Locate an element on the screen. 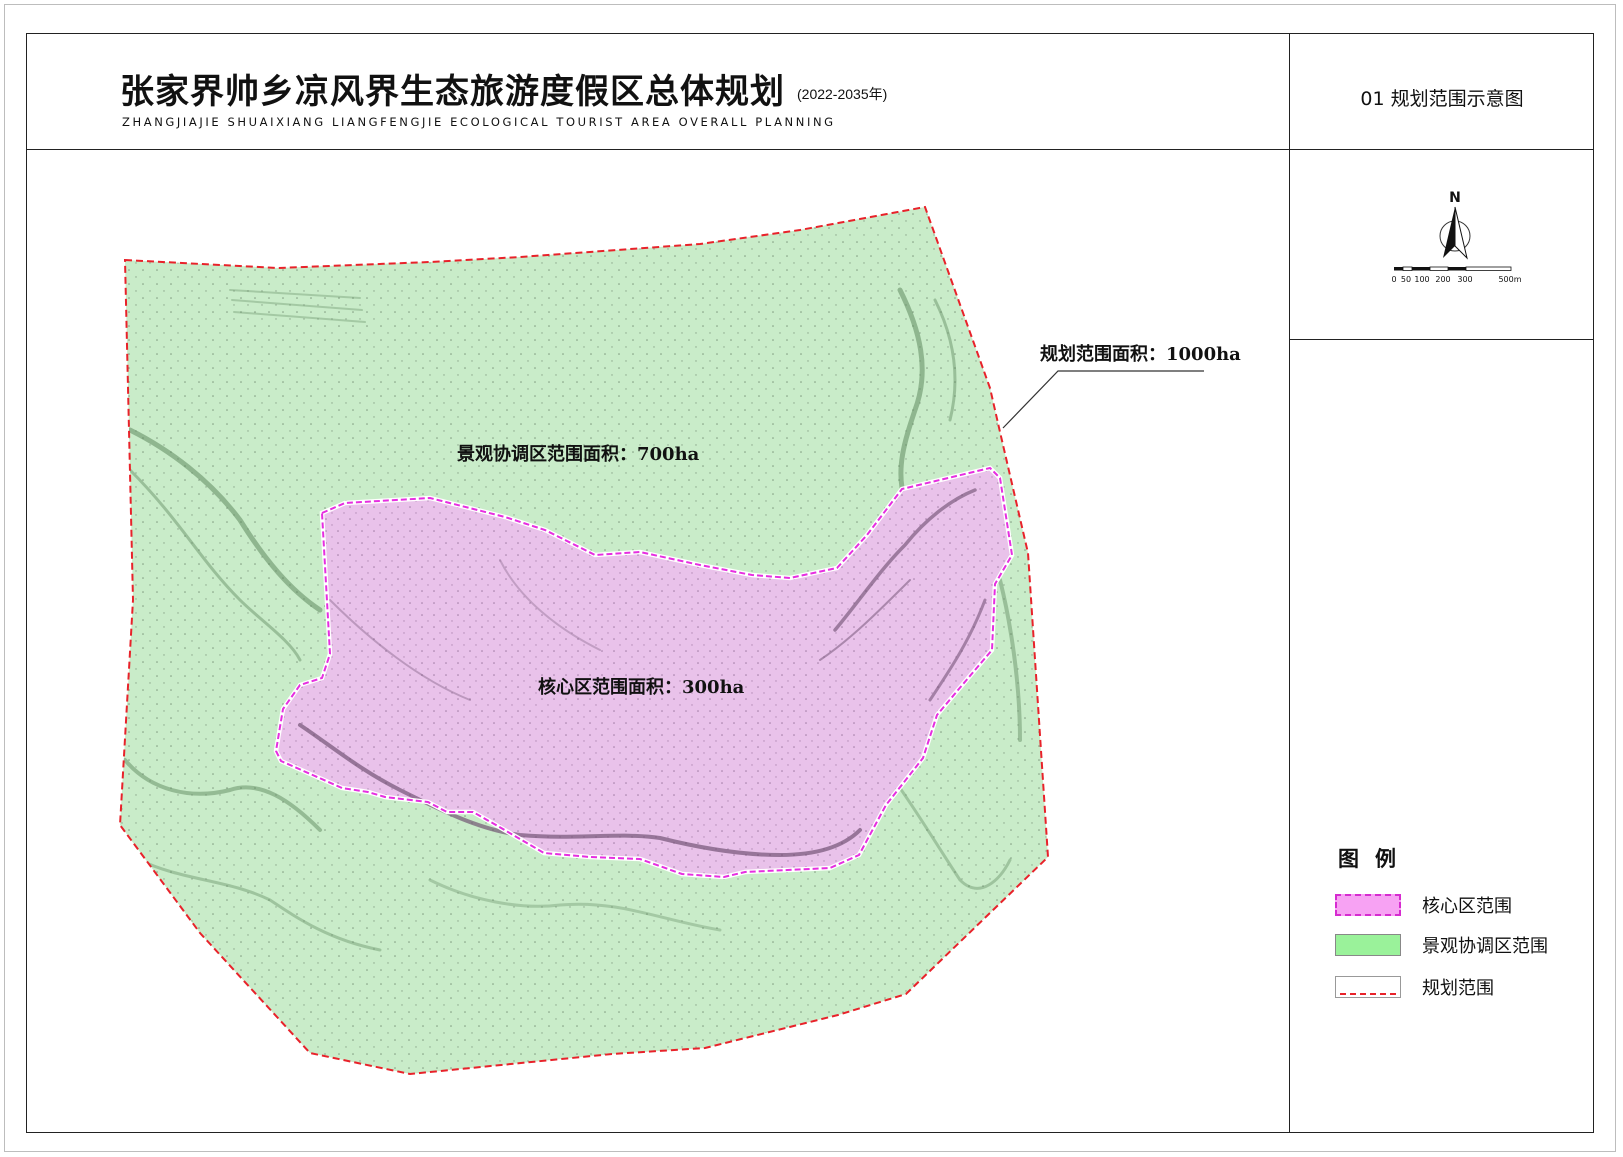 The height and width of the screenshot is (1157, 1623). leader-line is located at coordinates (1103, 399).